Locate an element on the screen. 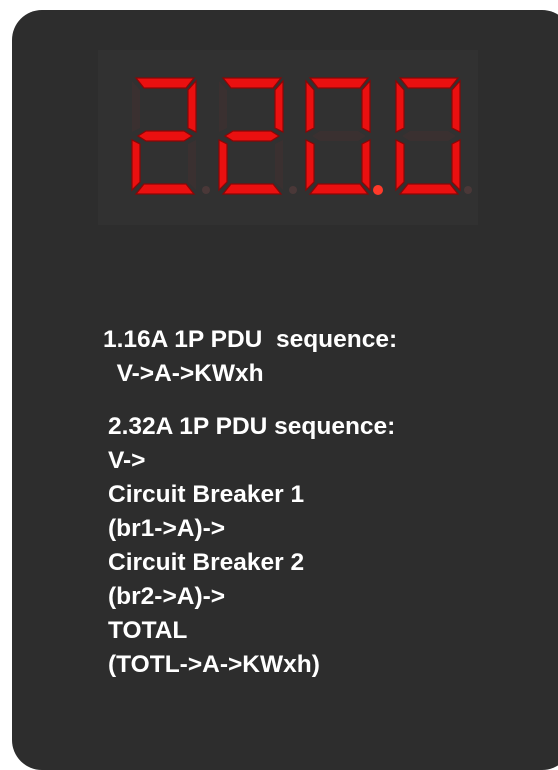 Image resolution: width=558 pixels, height=770 pixels. info-line-7: Circuit Breaker 2 is located at coordinates (206, 562).